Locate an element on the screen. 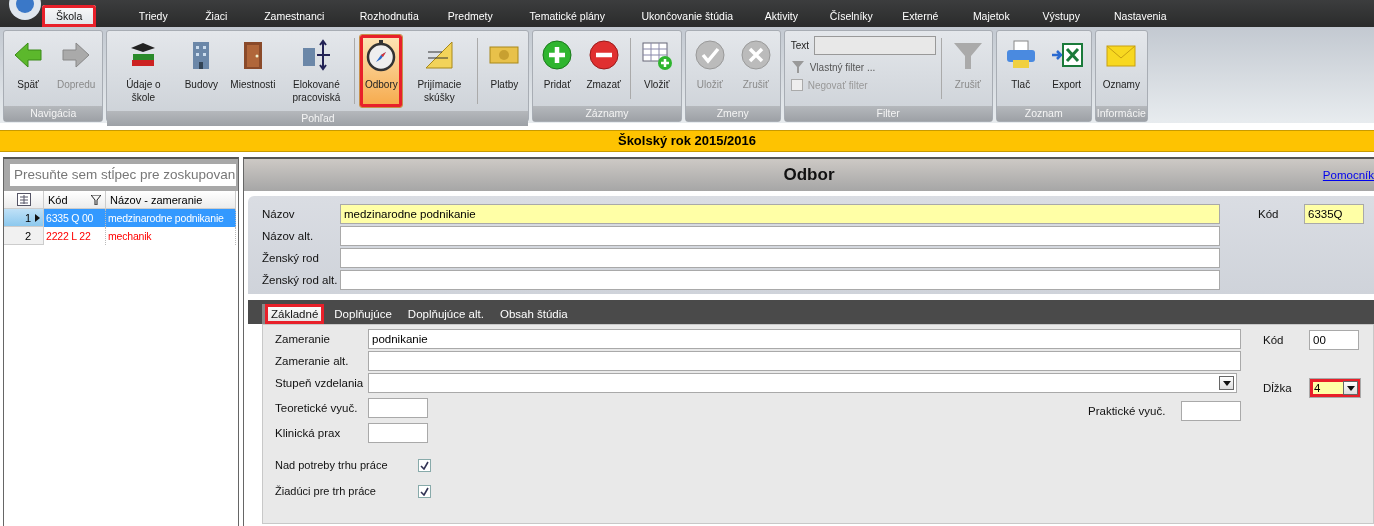 The width and height of the screenshot is (1374, 526). ribbon-button: Platby is located at coordinates (504, 71).